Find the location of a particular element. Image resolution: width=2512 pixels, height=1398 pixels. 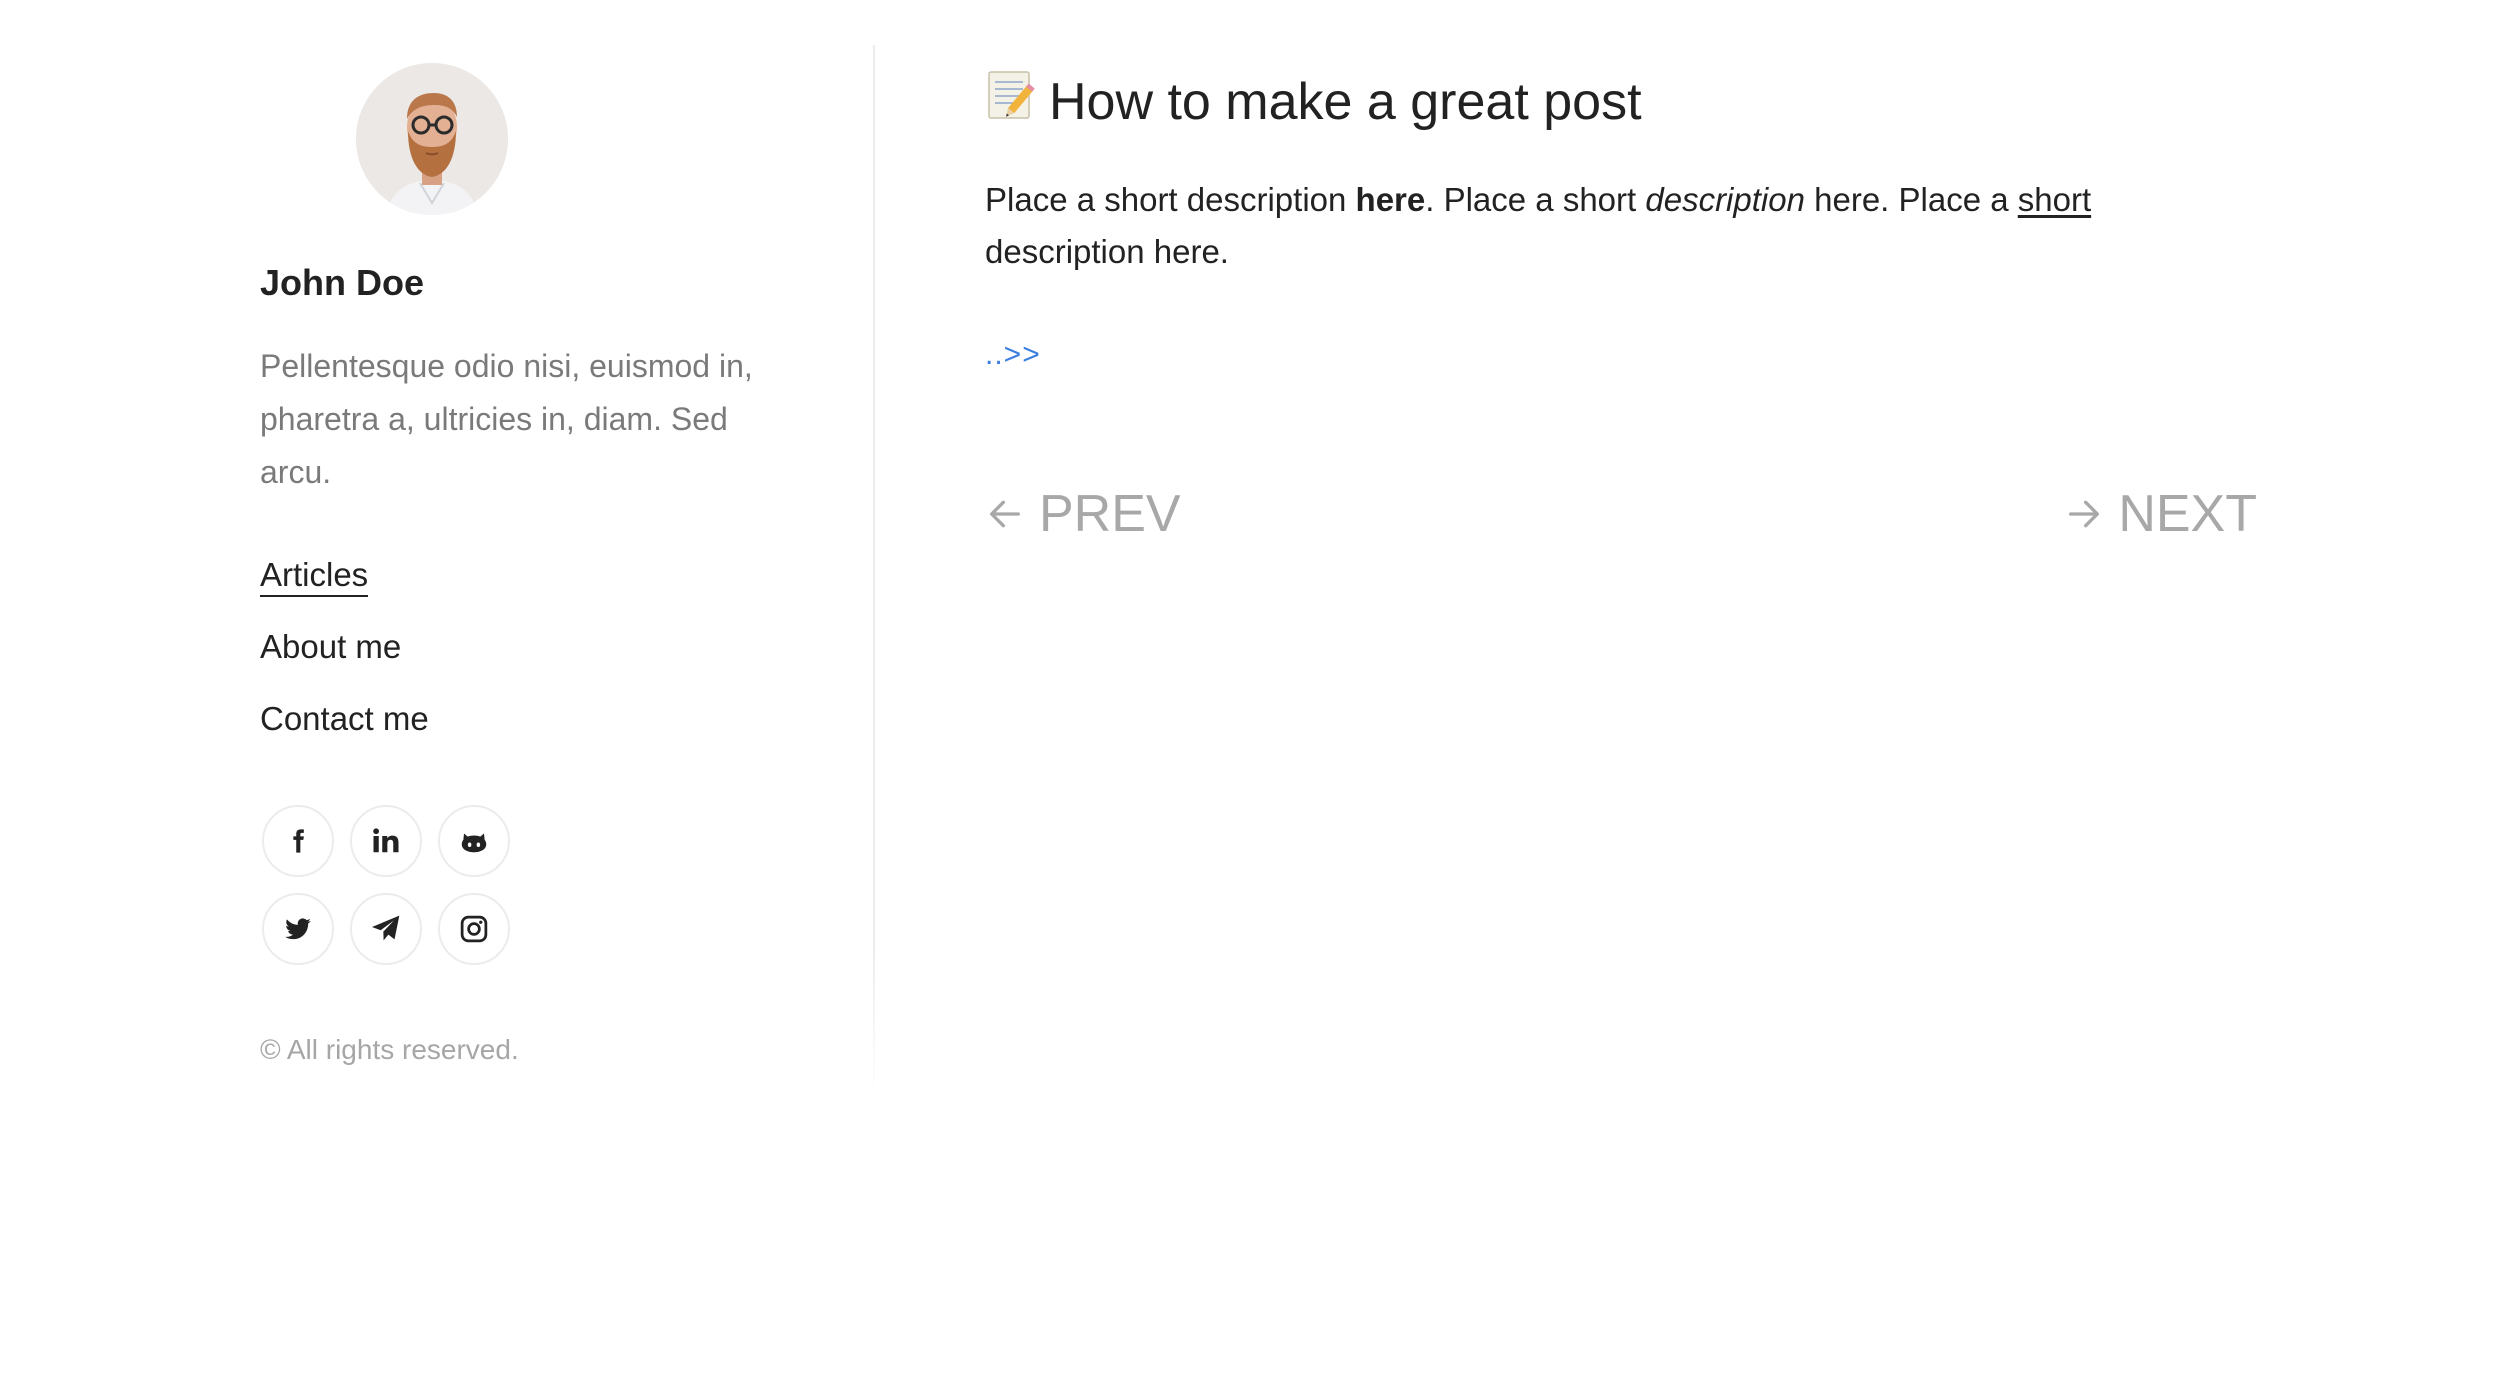

copyright-text: © All rights reserved. is located at coordinates (389, 1049).